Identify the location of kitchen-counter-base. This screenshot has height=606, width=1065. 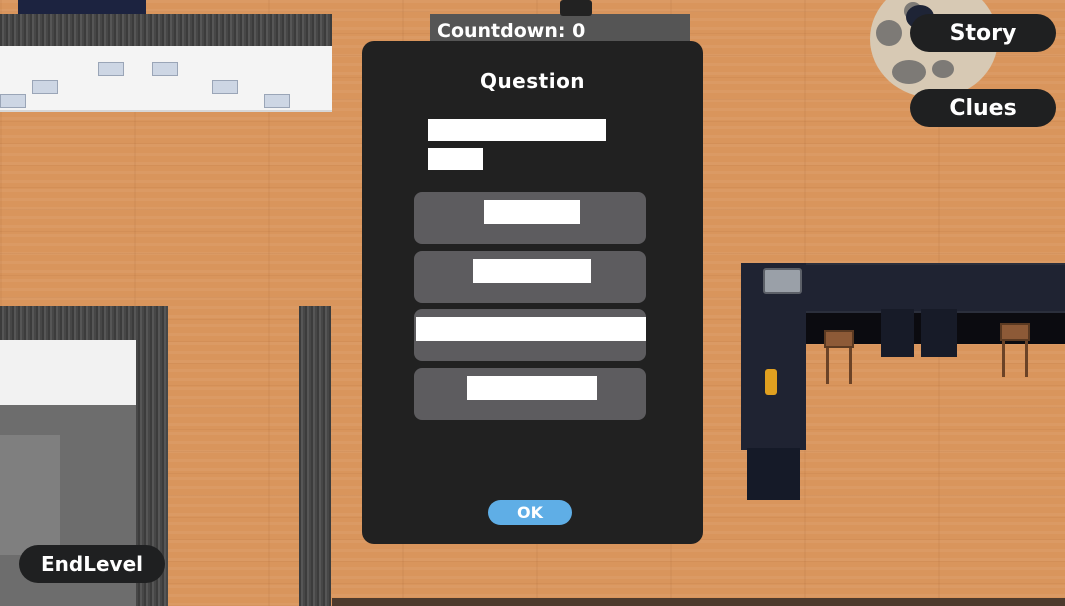
(773, 474).